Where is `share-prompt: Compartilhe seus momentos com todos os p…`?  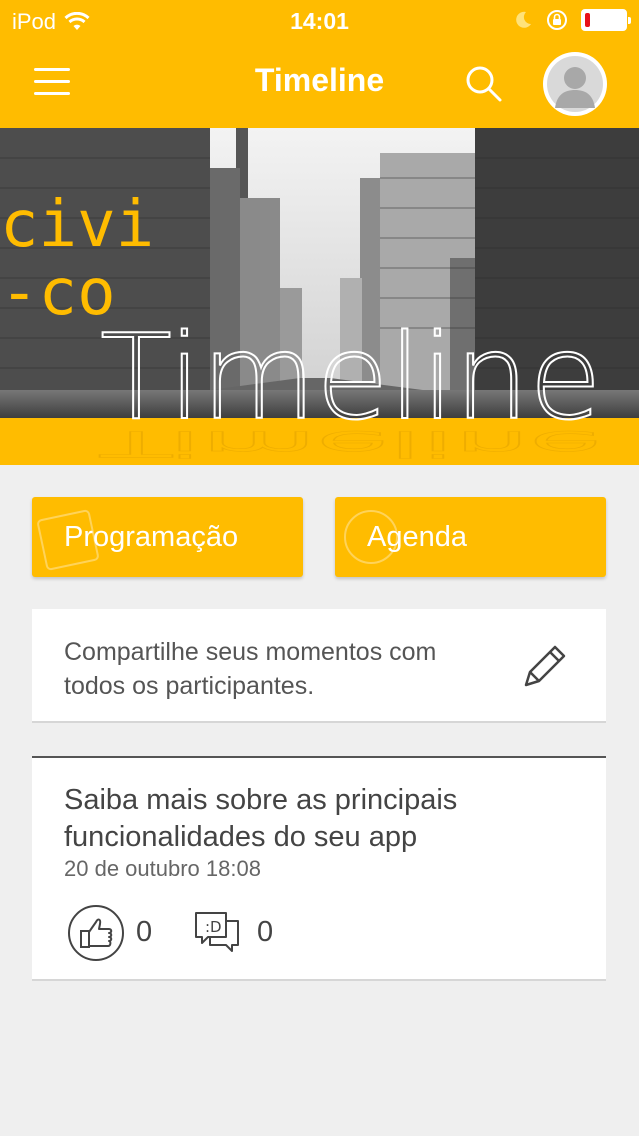
share-prompt: Compartilhe seus momentos com todos os p… is located at coordinates (250, 669).